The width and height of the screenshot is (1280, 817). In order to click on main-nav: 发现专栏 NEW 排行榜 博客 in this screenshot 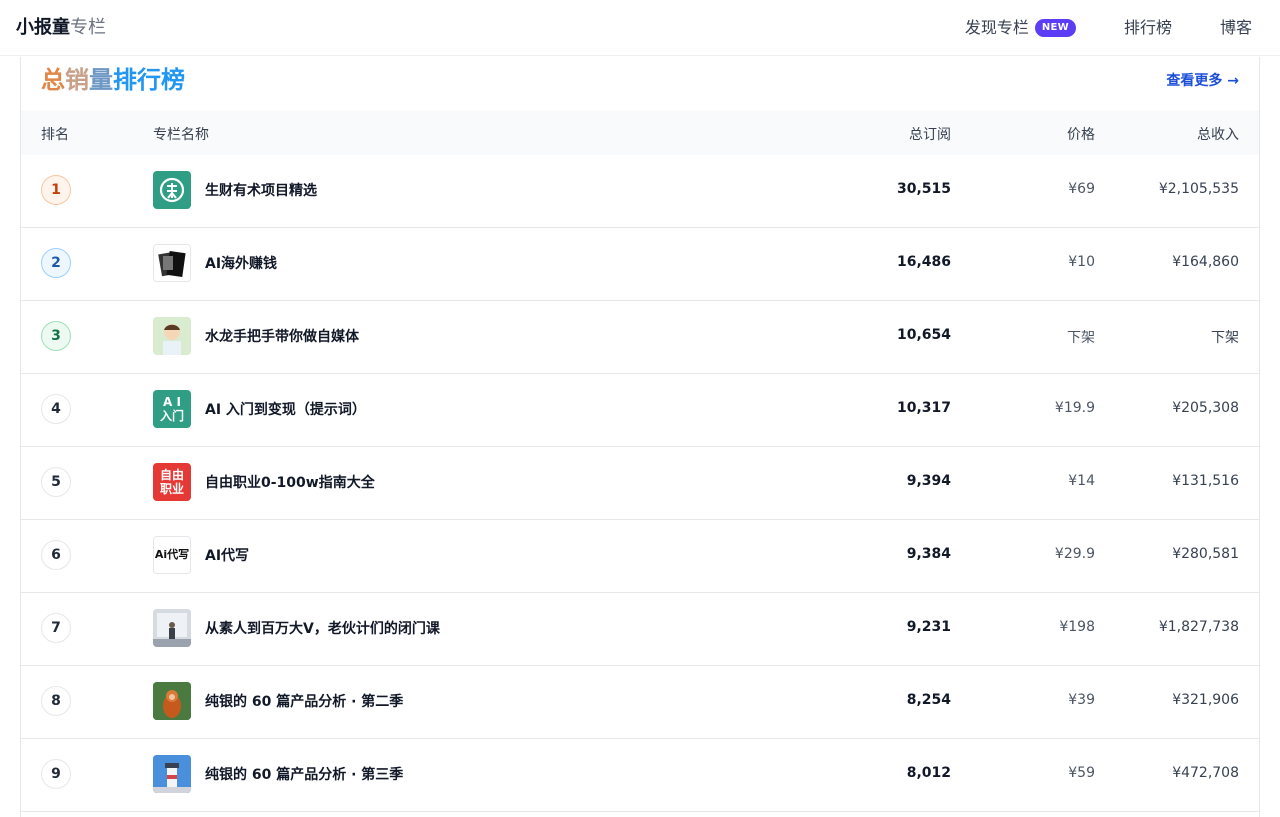, I will do `click(1108, 28)`.